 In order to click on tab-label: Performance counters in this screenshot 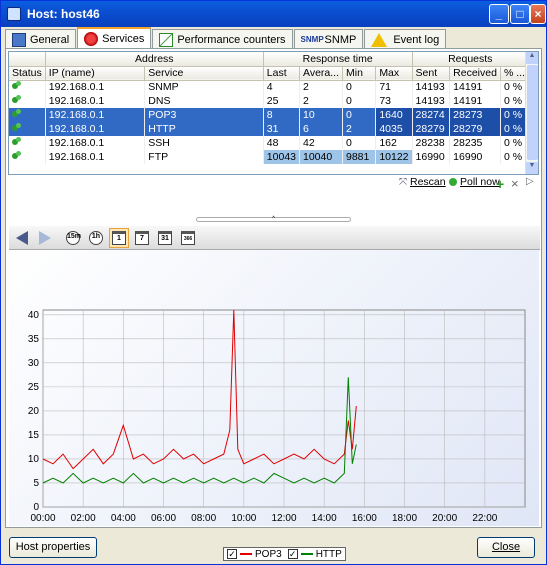, I will do `click(231, 39)`.